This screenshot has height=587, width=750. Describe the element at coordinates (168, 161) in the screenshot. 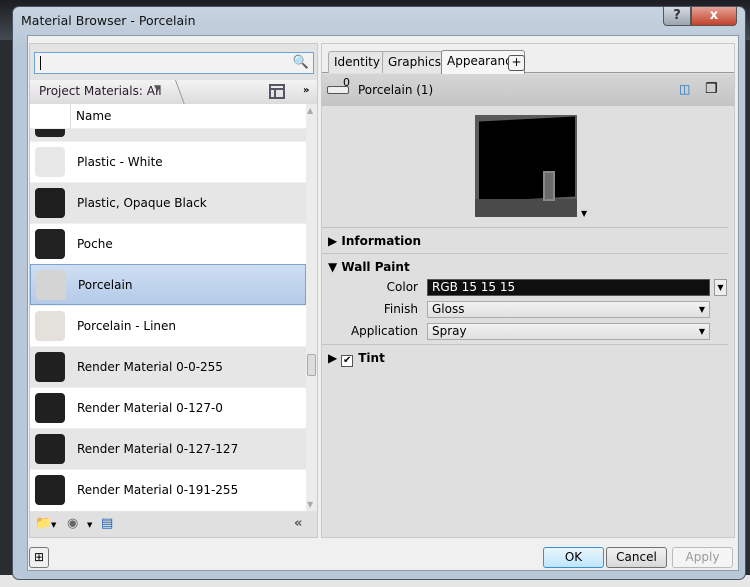

I see `list-item: Plastic - White` at that location.